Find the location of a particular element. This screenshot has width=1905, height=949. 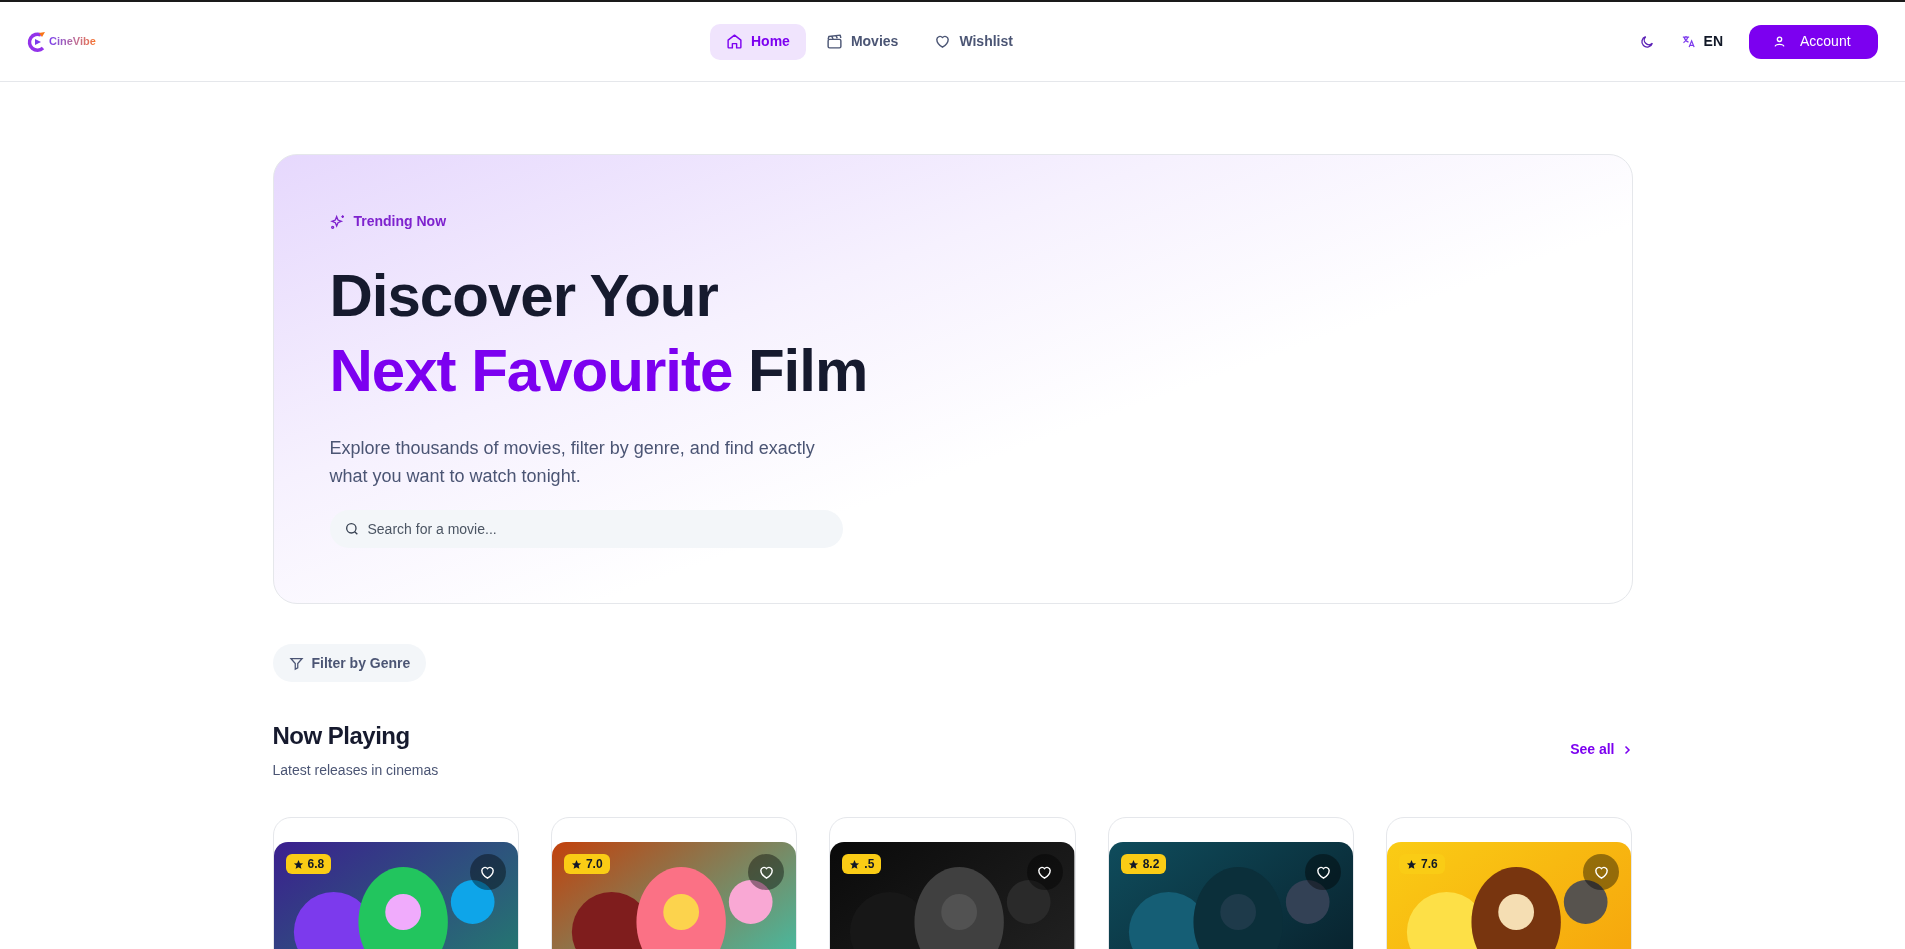

filter-icon is located at coordinates (296, 663).